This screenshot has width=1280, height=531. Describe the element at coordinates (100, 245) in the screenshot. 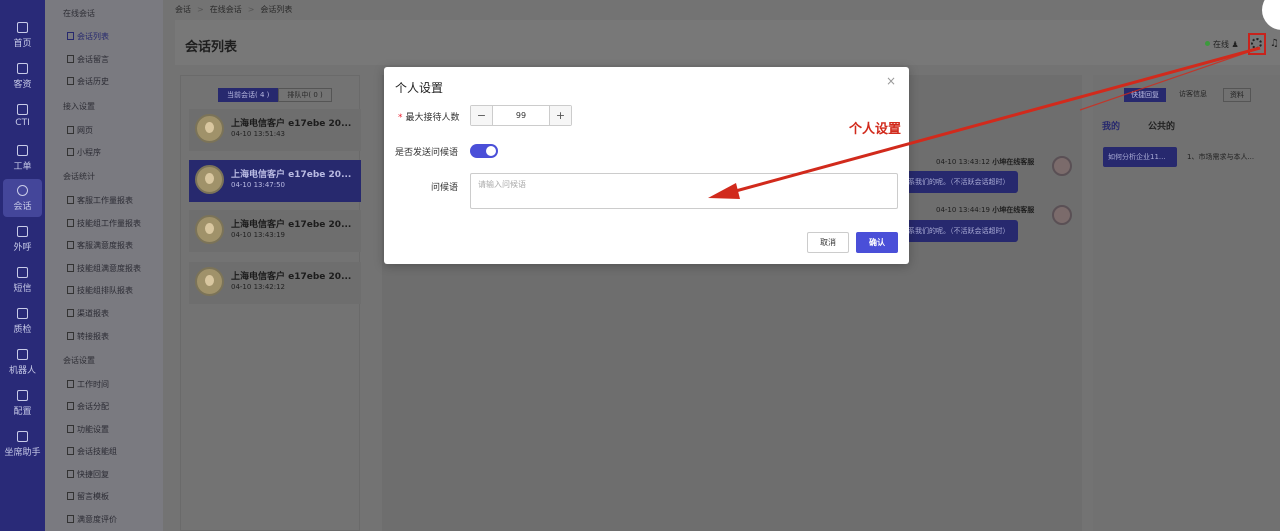

I see `menu-stat-2: 客服满意度报表` at that location.